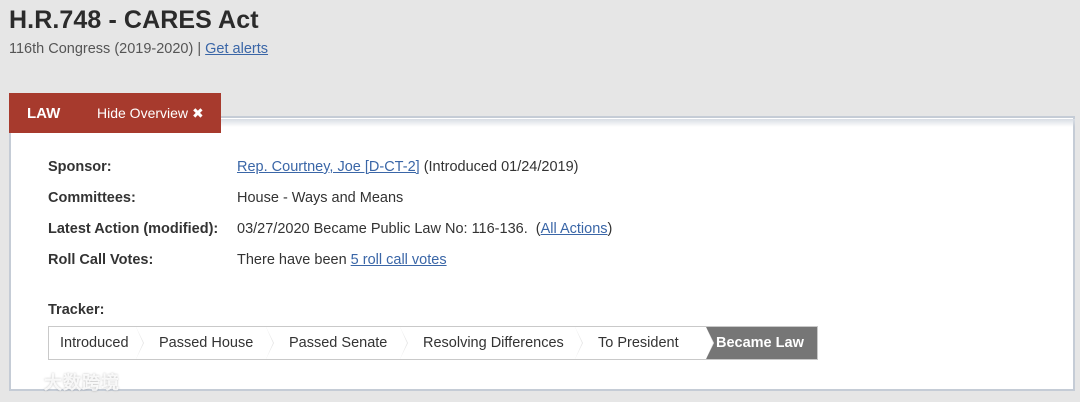  I want to click on watermark: 大数跨境, so click(66, 382).